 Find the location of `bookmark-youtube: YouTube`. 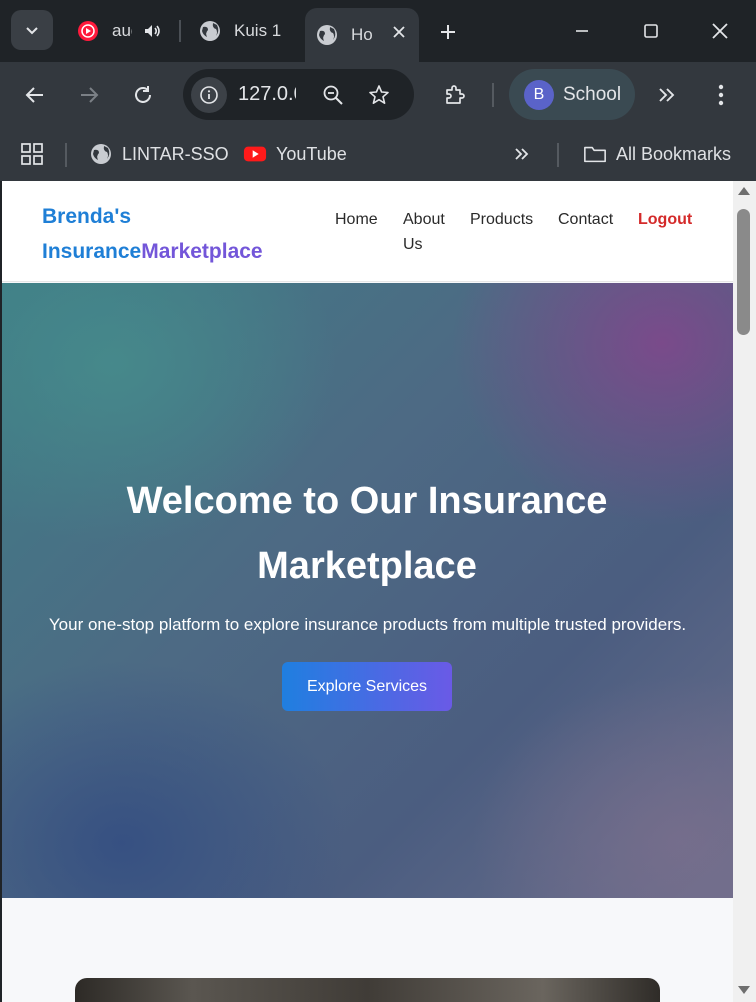

bookmark-youtube: YouTube is located at coordinates (295, 154).